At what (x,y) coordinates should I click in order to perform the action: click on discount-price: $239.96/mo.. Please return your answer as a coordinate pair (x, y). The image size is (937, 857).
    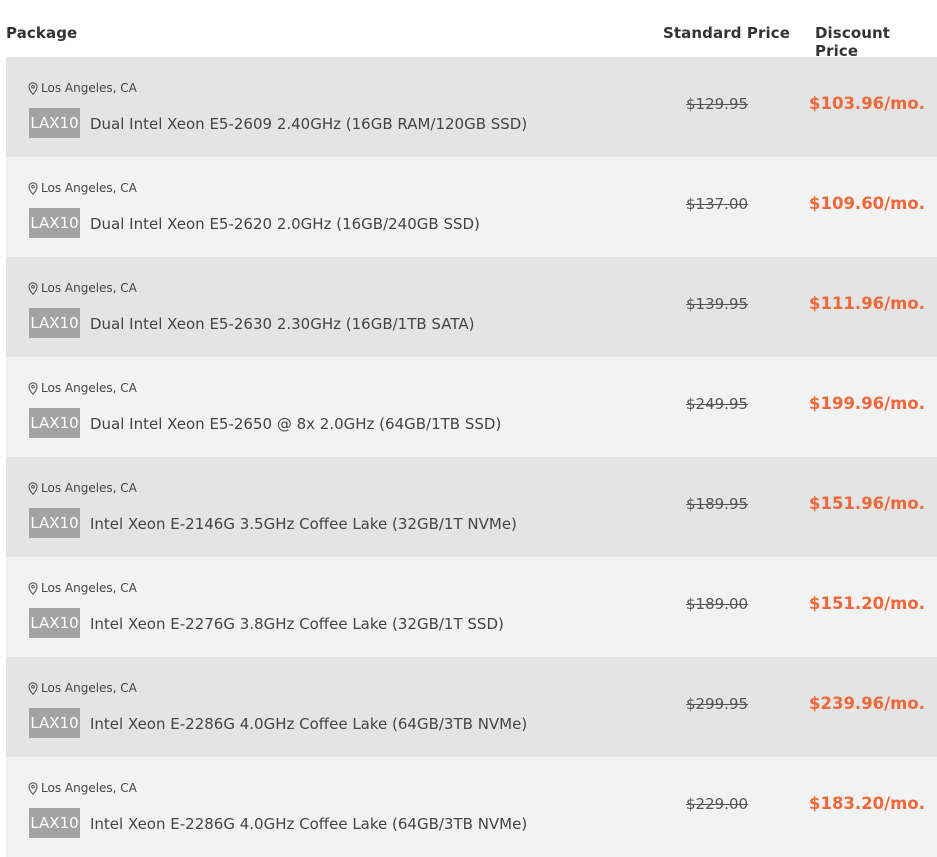
    Looking at the image, I should click on (867, 703).